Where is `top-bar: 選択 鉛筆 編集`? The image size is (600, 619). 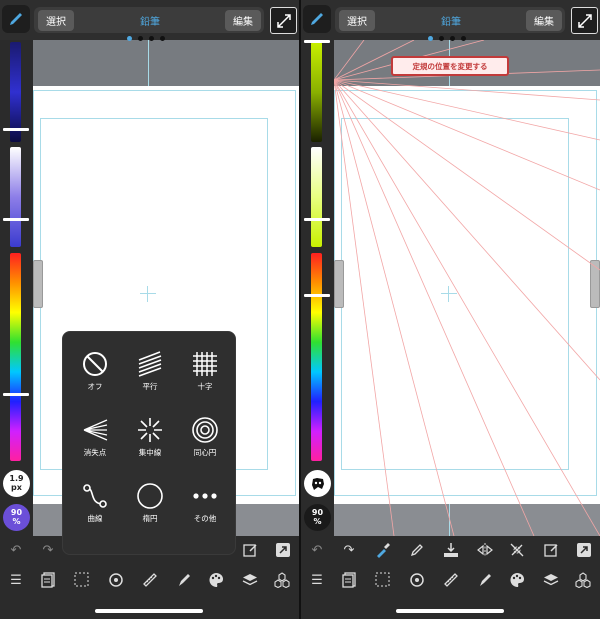 top-bar: 選択 鉛筆 編集 is located at coordinates (450, 20).